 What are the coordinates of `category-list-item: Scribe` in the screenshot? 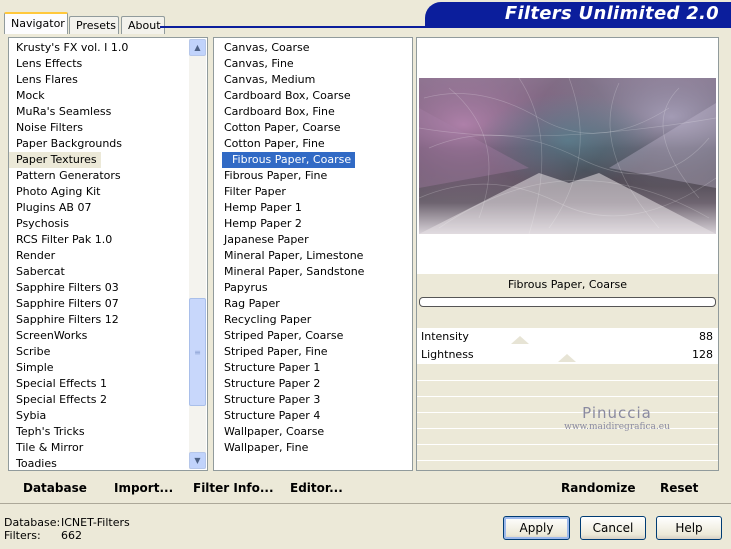 It's located at (108, 352).